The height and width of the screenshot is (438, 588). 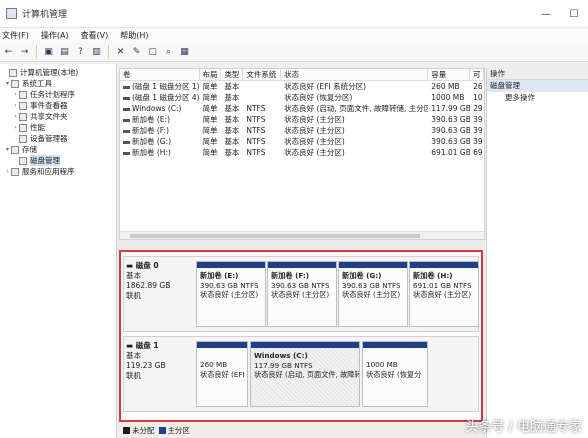 What do you see at coordinates (451, 141) in the screenshot?
I see `cell-capacity: 390.63 GB` at bounding box center [451, 141].